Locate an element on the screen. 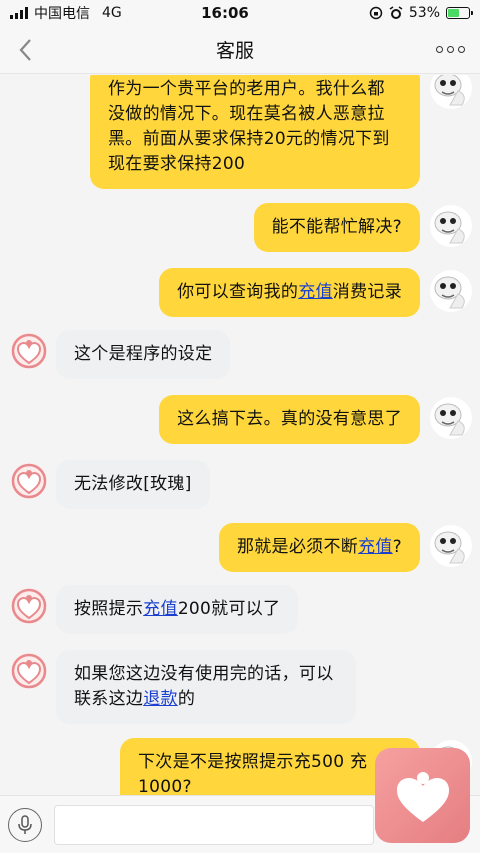 This screenshot has height=853, width=480. page-title: 客服 is located at coordinates (234, 51).